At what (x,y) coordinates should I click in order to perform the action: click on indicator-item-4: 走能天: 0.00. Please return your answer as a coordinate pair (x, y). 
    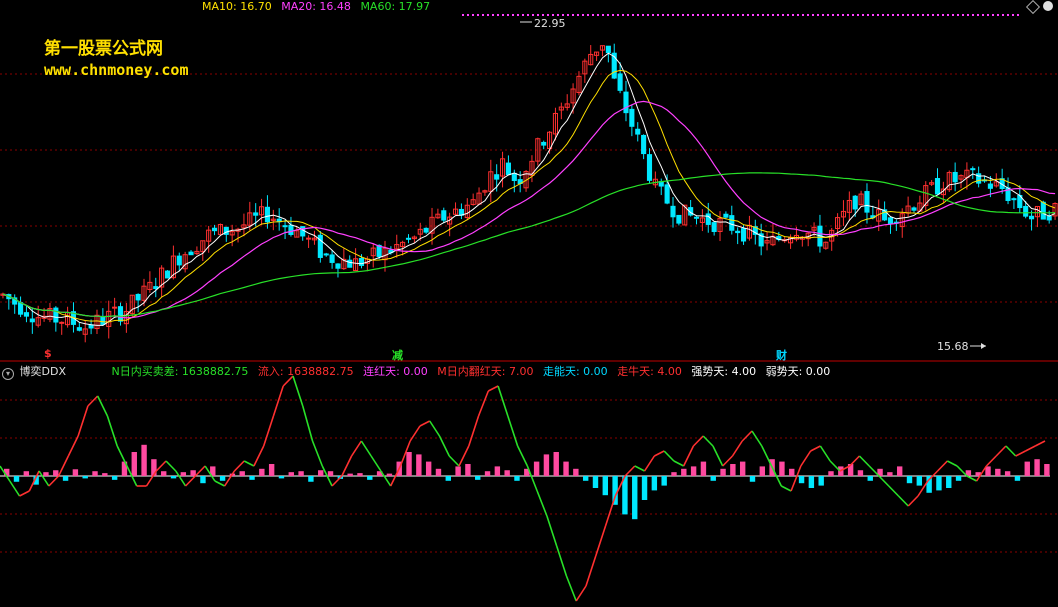
    Looking at the image, I should click on (575, 371).